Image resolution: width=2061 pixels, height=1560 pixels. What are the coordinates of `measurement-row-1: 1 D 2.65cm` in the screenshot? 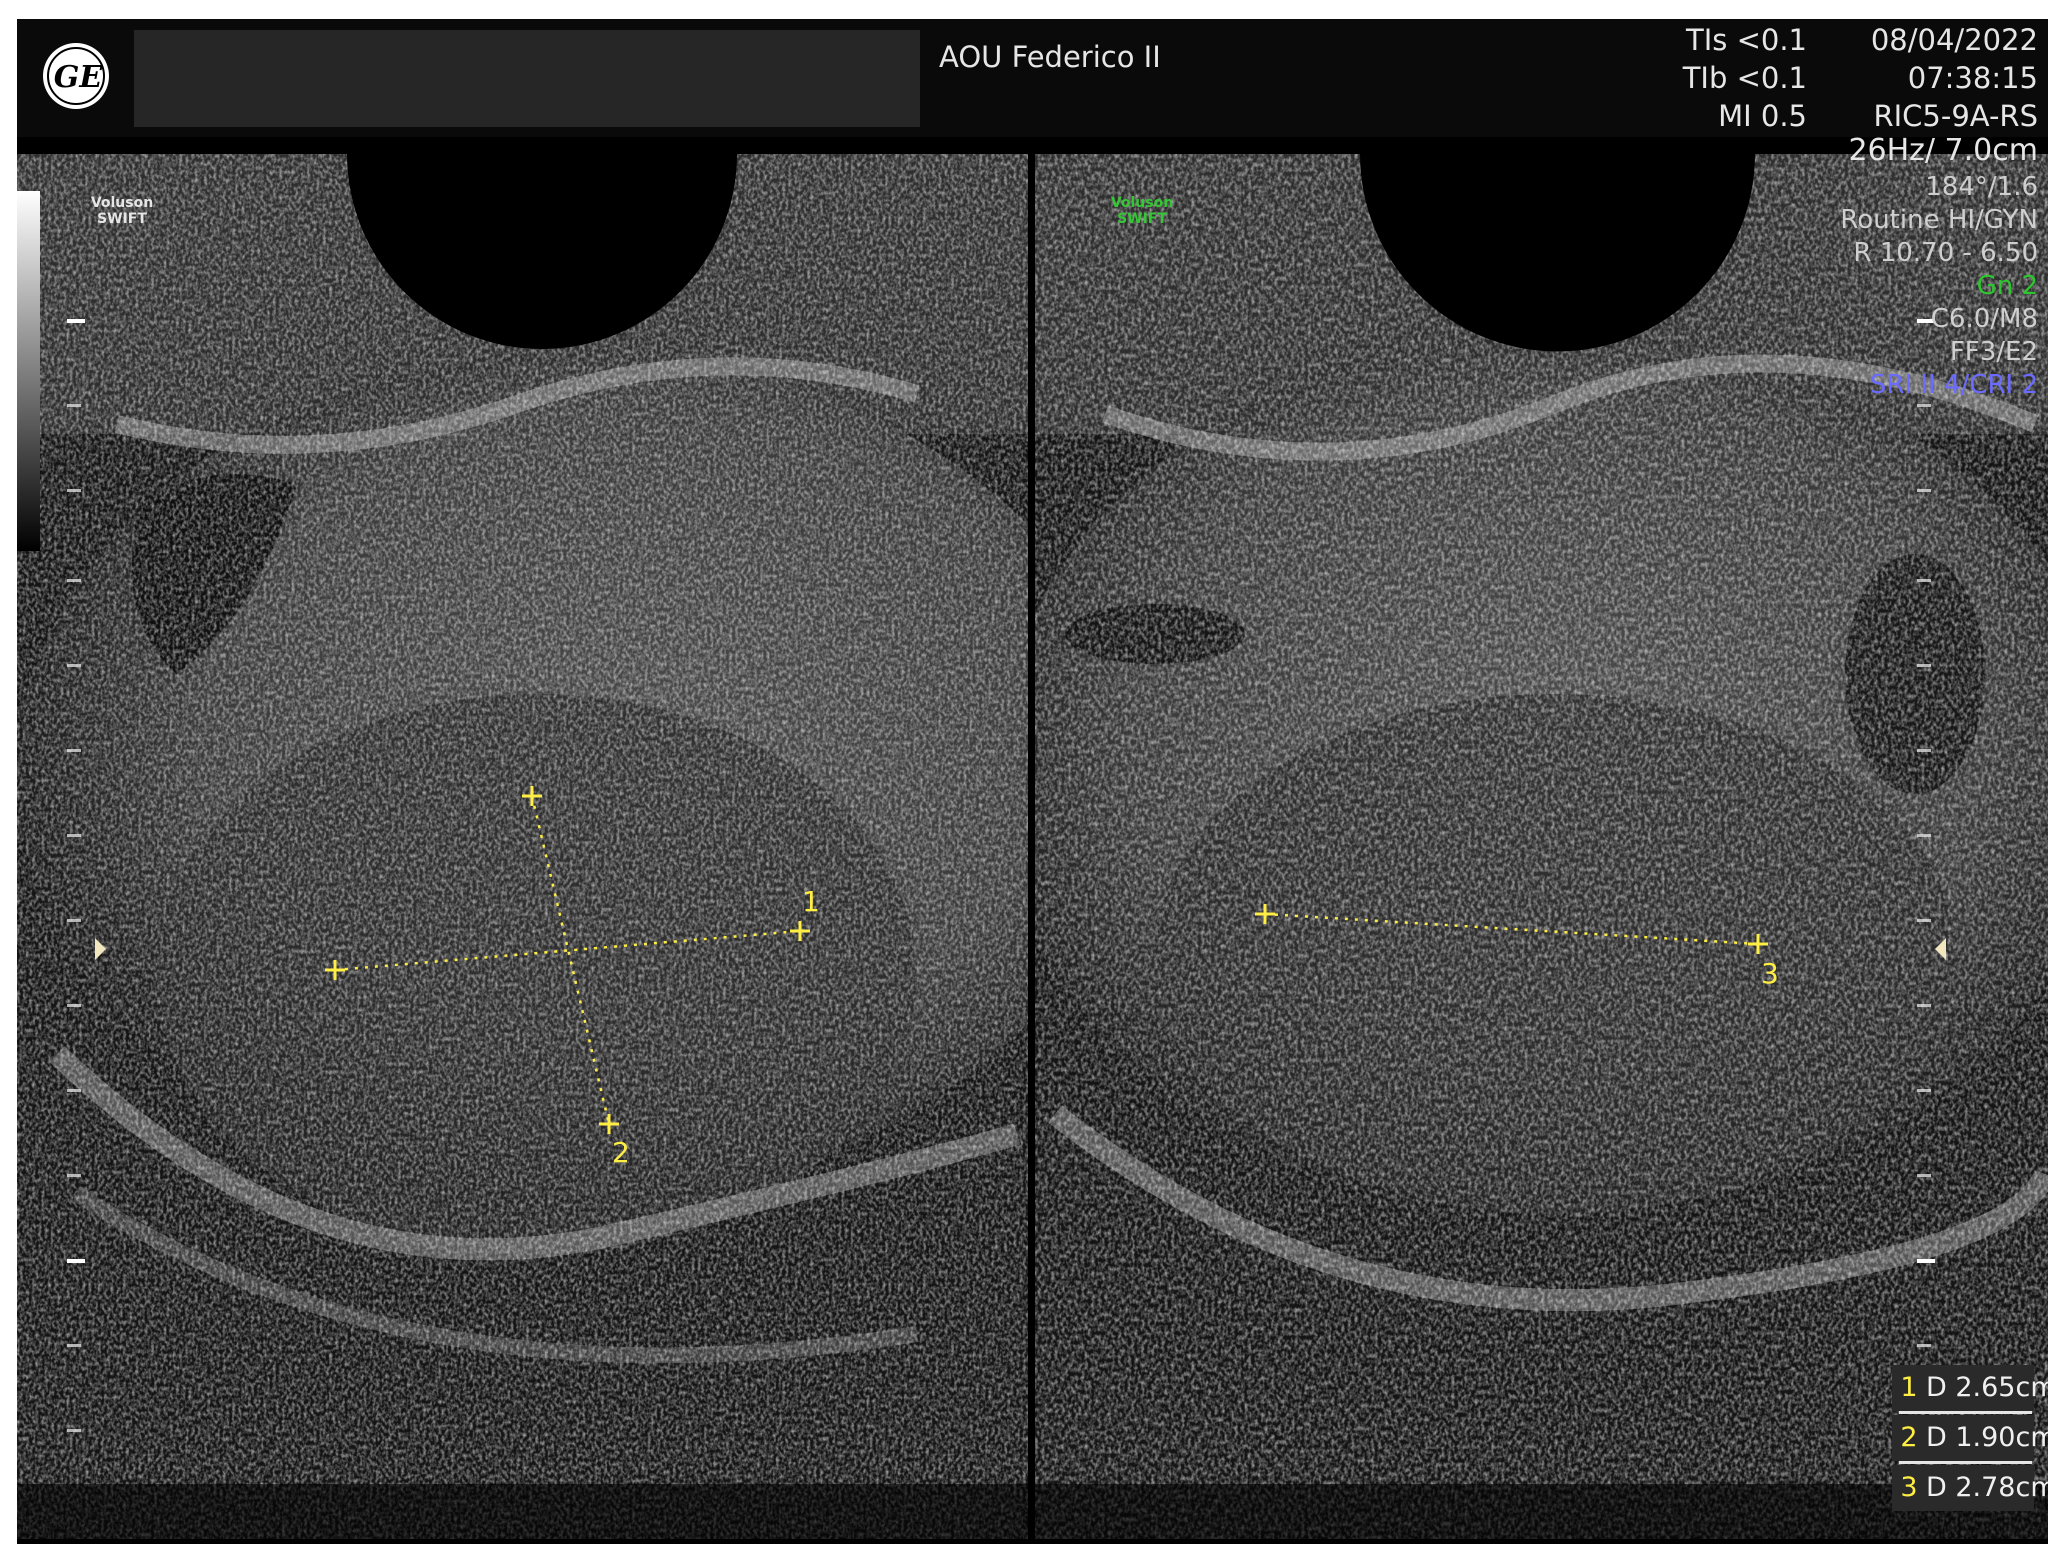 It's located at (1970, 1388).